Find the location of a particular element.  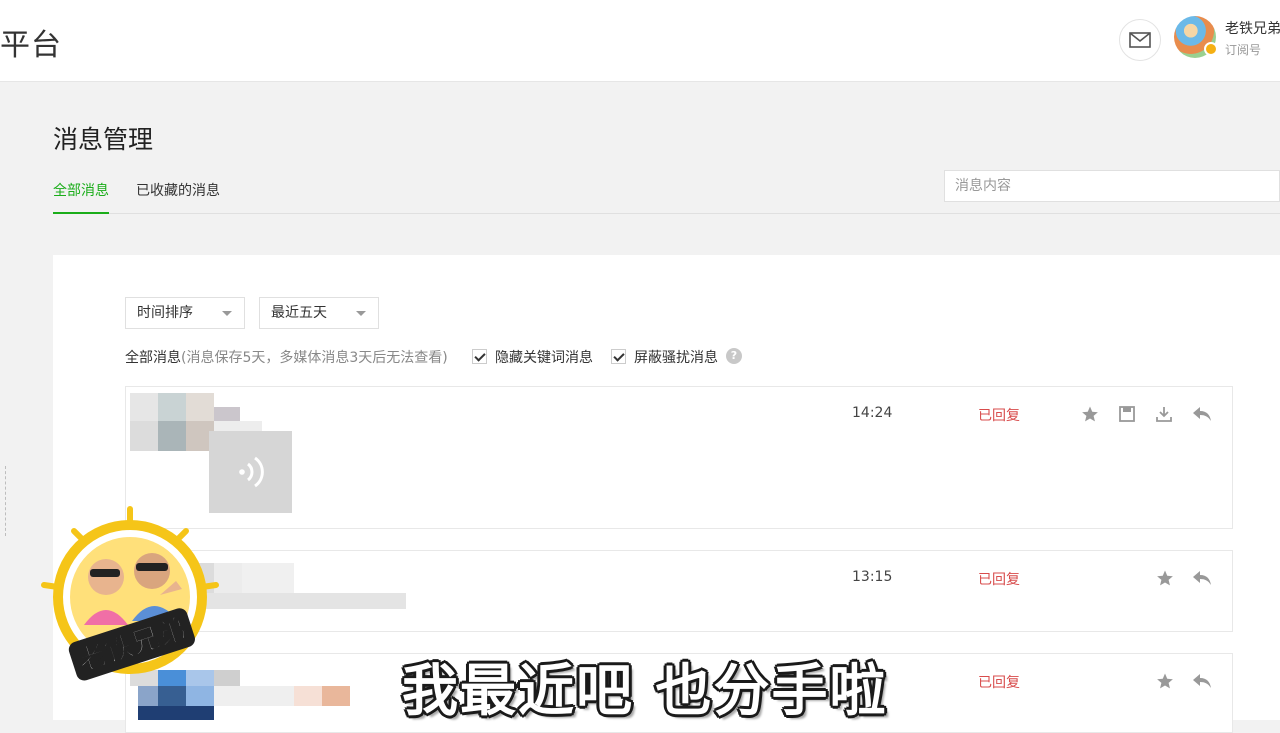

top-bar: 平台 老铁兄弟 订阅号 is located at coordinates (640, 41).